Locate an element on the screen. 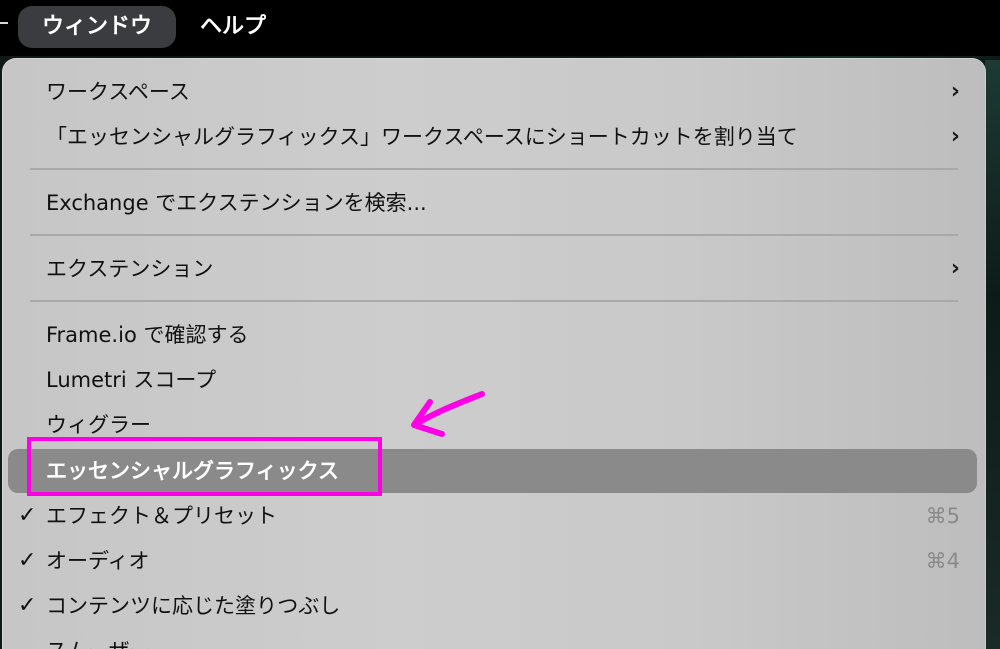  menu-item-assign-shortcut: 「エッセンシャルグラフィックス」ワークスペースにショートカットを割り当て › is located at coordinates (503, 137).